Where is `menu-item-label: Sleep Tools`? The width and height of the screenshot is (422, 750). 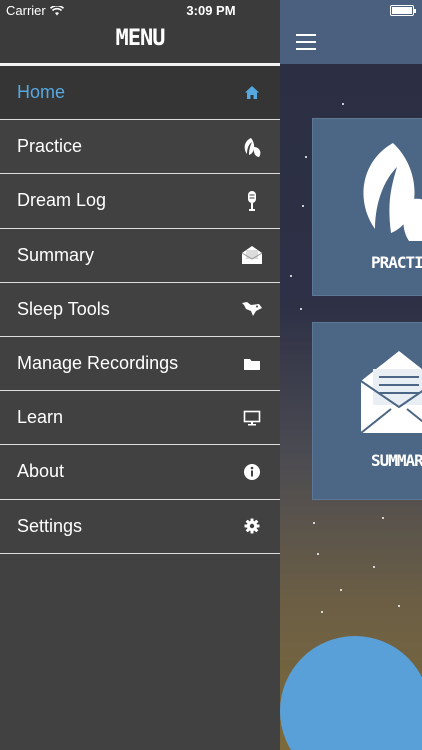 menu-item-label: Sleep Tools is located at coordinates (63, 308).